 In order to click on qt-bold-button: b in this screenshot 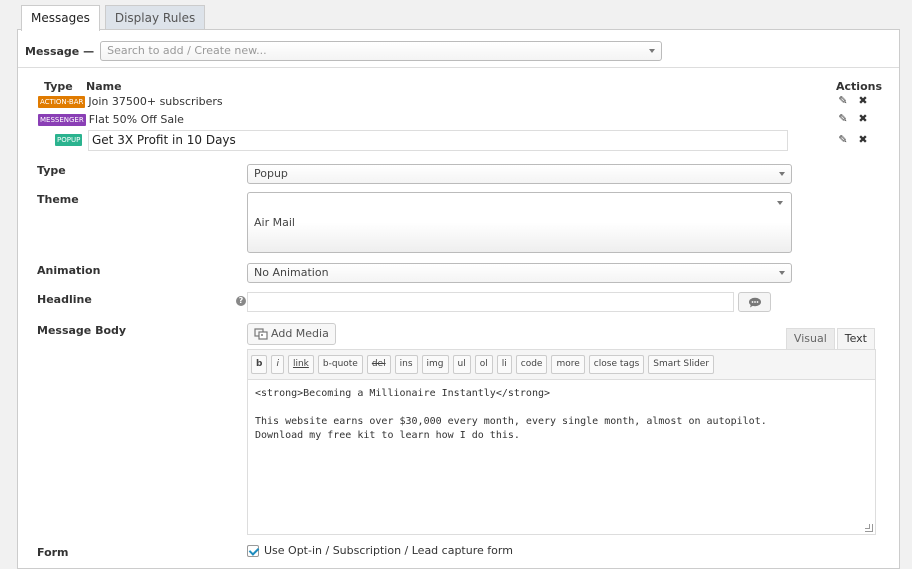, I will do `click(259, 364)`.